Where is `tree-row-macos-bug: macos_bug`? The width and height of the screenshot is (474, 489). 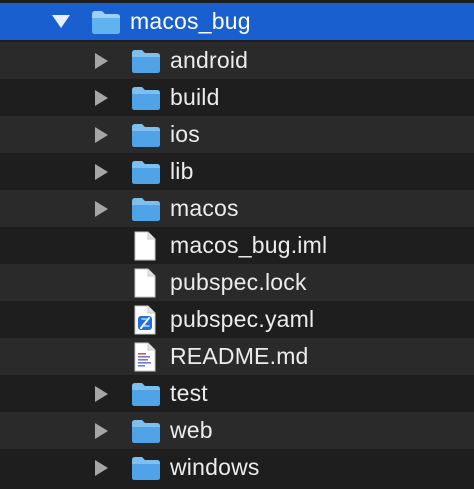 tree-row-macos-bug: macos_bug is located at coordinates (237, 21).